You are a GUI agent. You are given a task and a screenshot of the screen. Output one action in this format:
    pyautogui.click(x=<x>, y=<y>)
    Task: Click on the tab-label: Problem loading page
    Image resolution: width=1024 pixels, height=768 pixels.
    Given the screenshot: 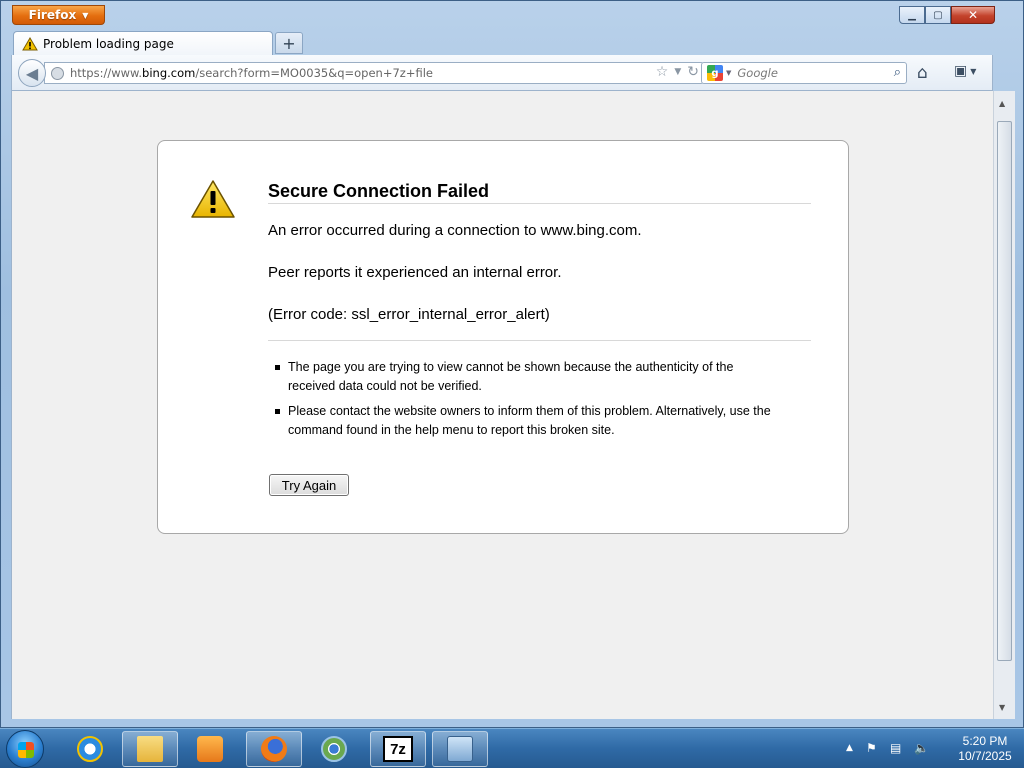 What is the action you would take?
    pyautogui.click(x=108, y=43)
    